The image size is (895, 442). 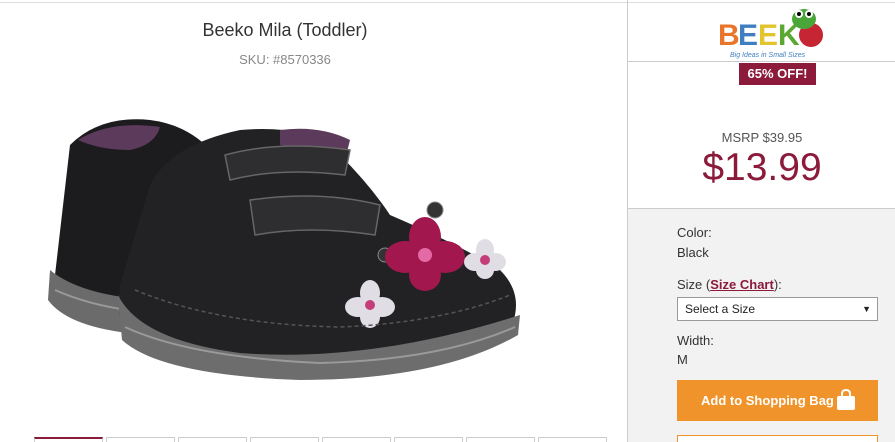 I want to click on product-title: Beeko Mila (Toddler), so click(x=285, y=30).